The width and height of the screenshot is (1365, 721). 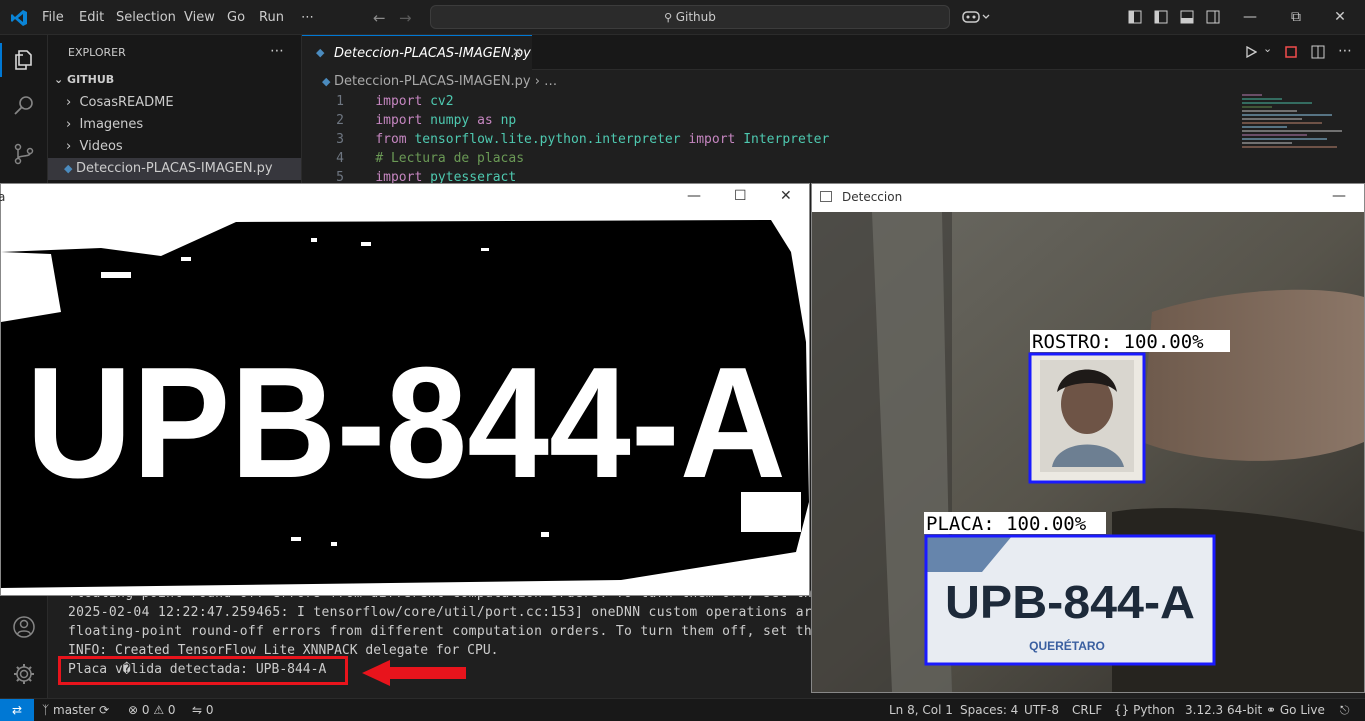 I want to click on customize-layout-icon, so click(x=1135, y=17).